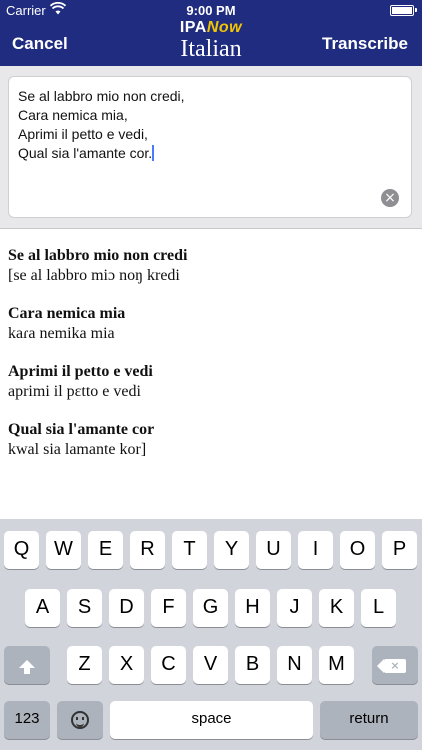 This screenshot has height=750, width=422. What do you see at coordinates (231, 550) in the screenshot?
I see `key-y: Y` at bounding box center [231, 550].